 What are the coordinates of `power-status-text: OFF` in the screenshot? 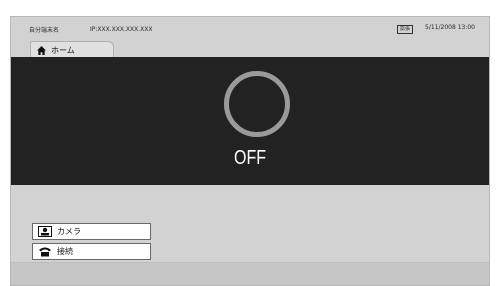 It's located at (250, 158).